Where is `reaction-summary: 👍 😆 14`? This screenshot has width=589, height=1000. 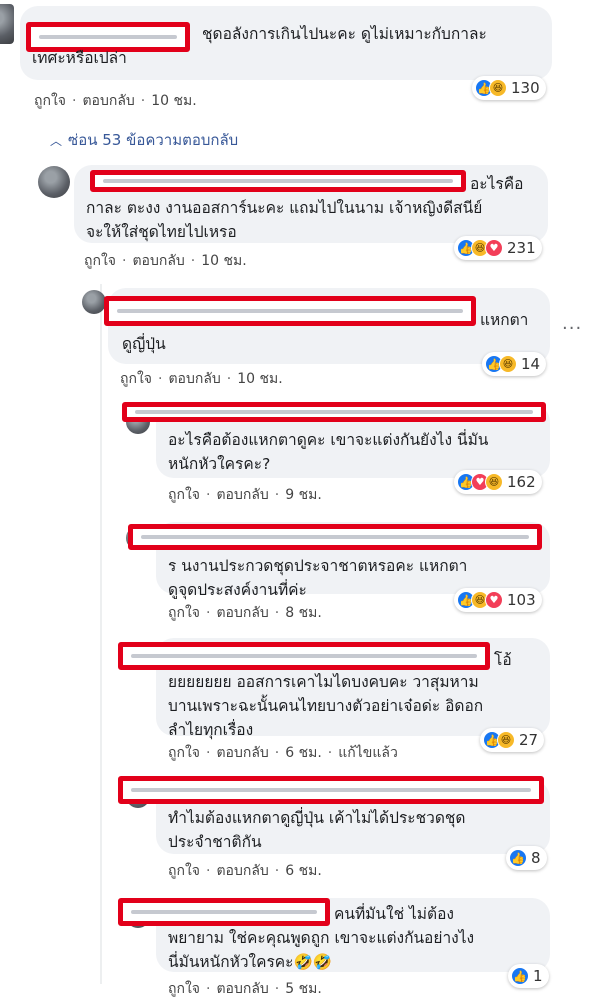 reaction-summary: 👍 😆 14 is located at coordinates (514, 364).